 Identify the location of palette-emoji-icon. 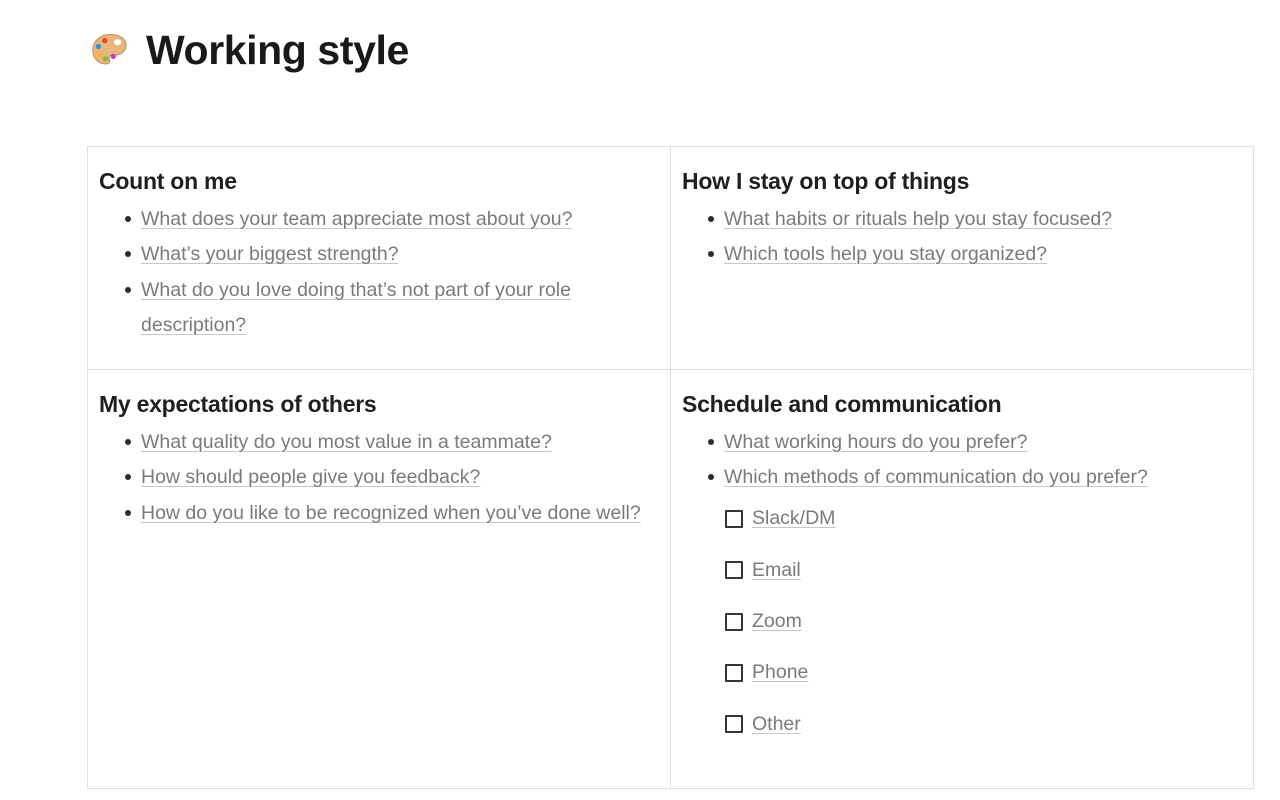
(110, 51).